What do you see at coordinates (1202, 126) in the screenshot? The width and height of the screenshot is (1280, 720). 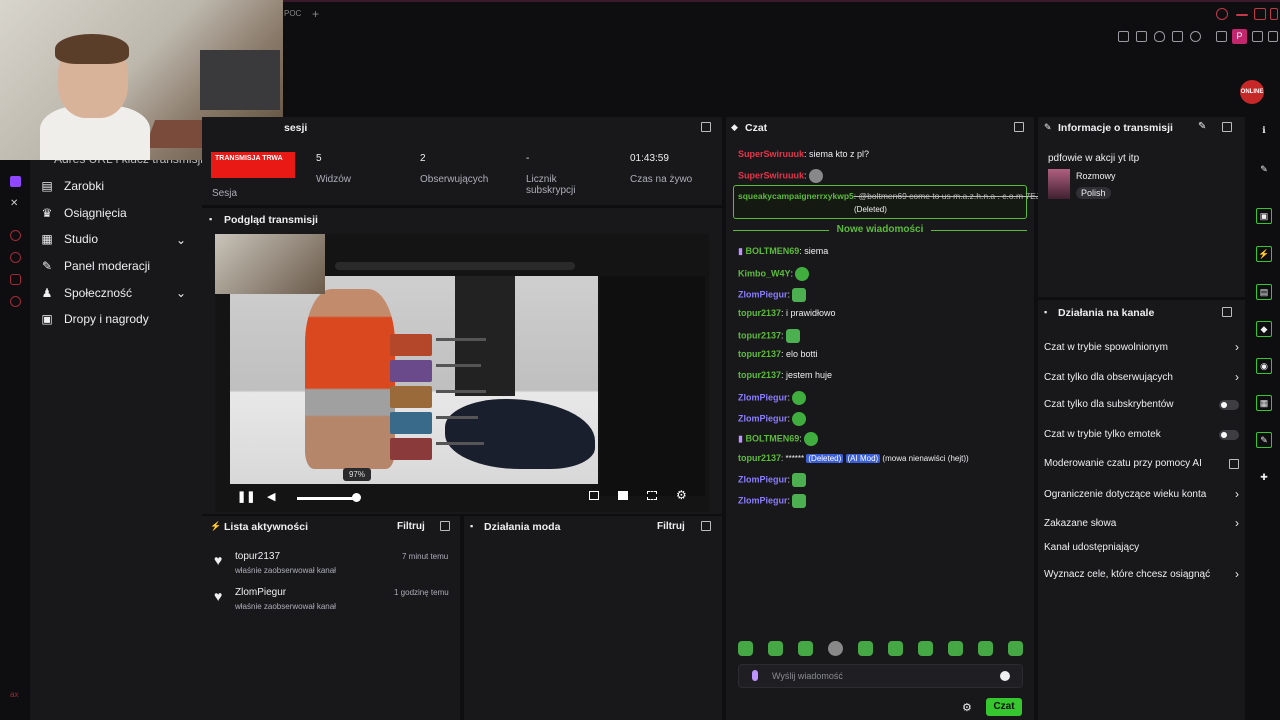 I see `edit-icon: ✎` at bounding box center [1202, 126].